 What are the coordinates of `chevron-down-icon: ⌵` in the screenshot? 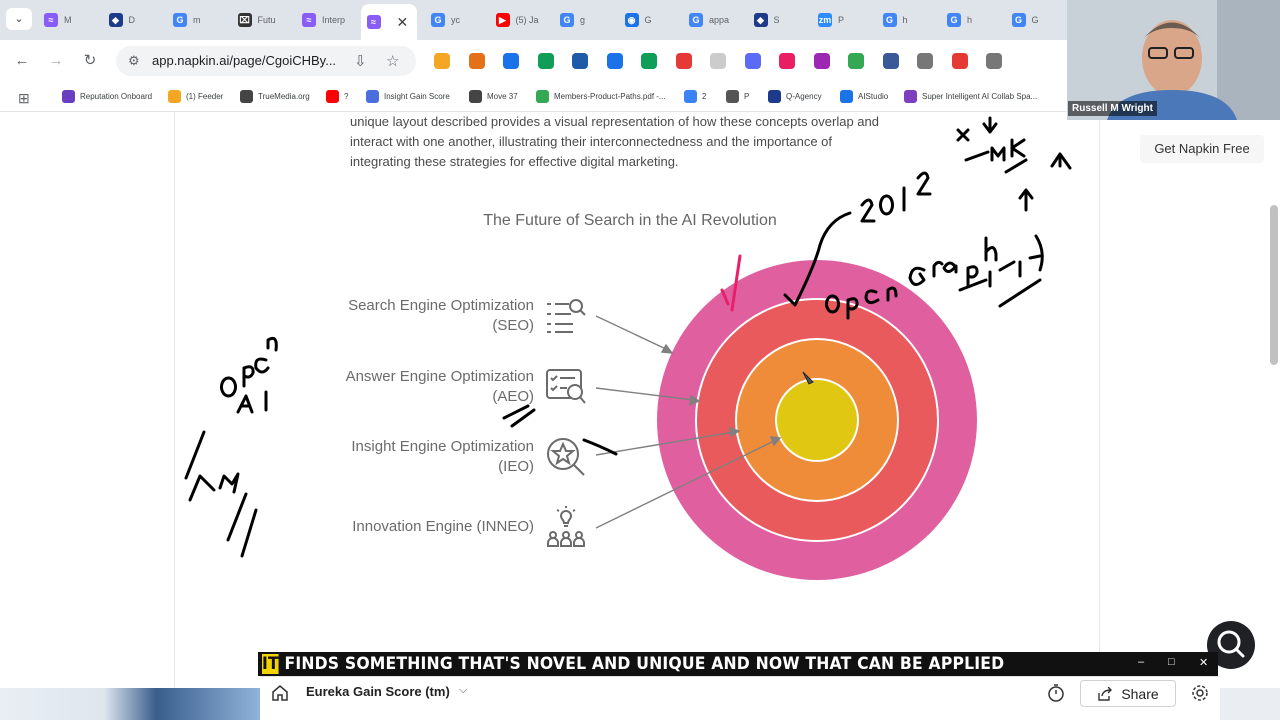 It's located at (463, 690).